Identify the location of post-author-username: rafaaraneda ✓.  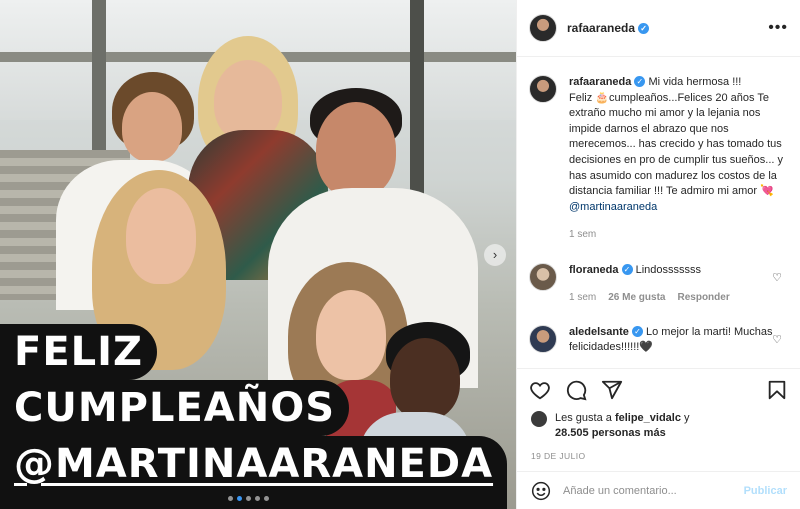
(608, 28).